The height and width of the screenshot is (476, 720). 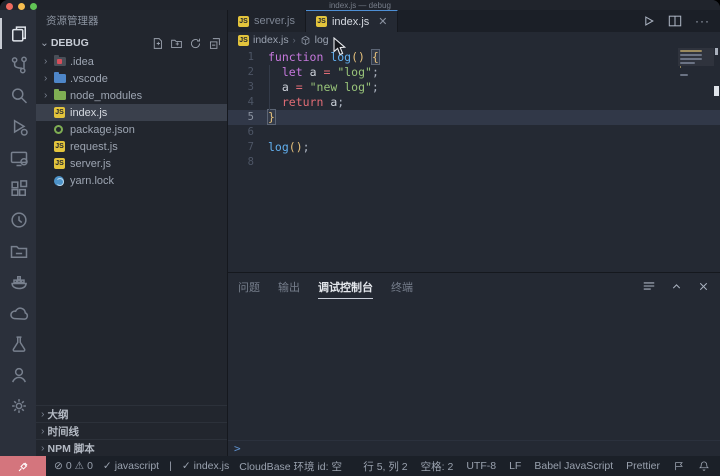 I want to click on sidebar-section-时间线: › 时间线, so click(x=131, y=430).